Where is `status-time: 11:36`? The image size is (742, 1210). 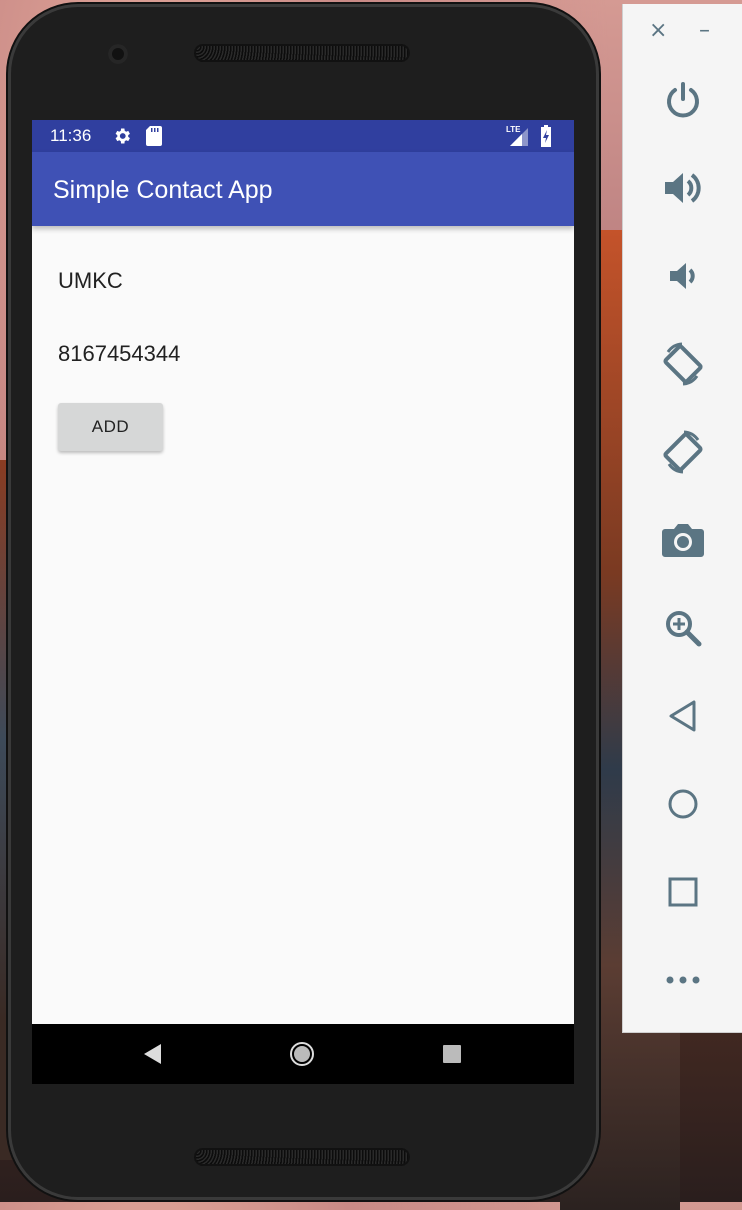 status-time: 11:36 is located at coordinates (71, 135).